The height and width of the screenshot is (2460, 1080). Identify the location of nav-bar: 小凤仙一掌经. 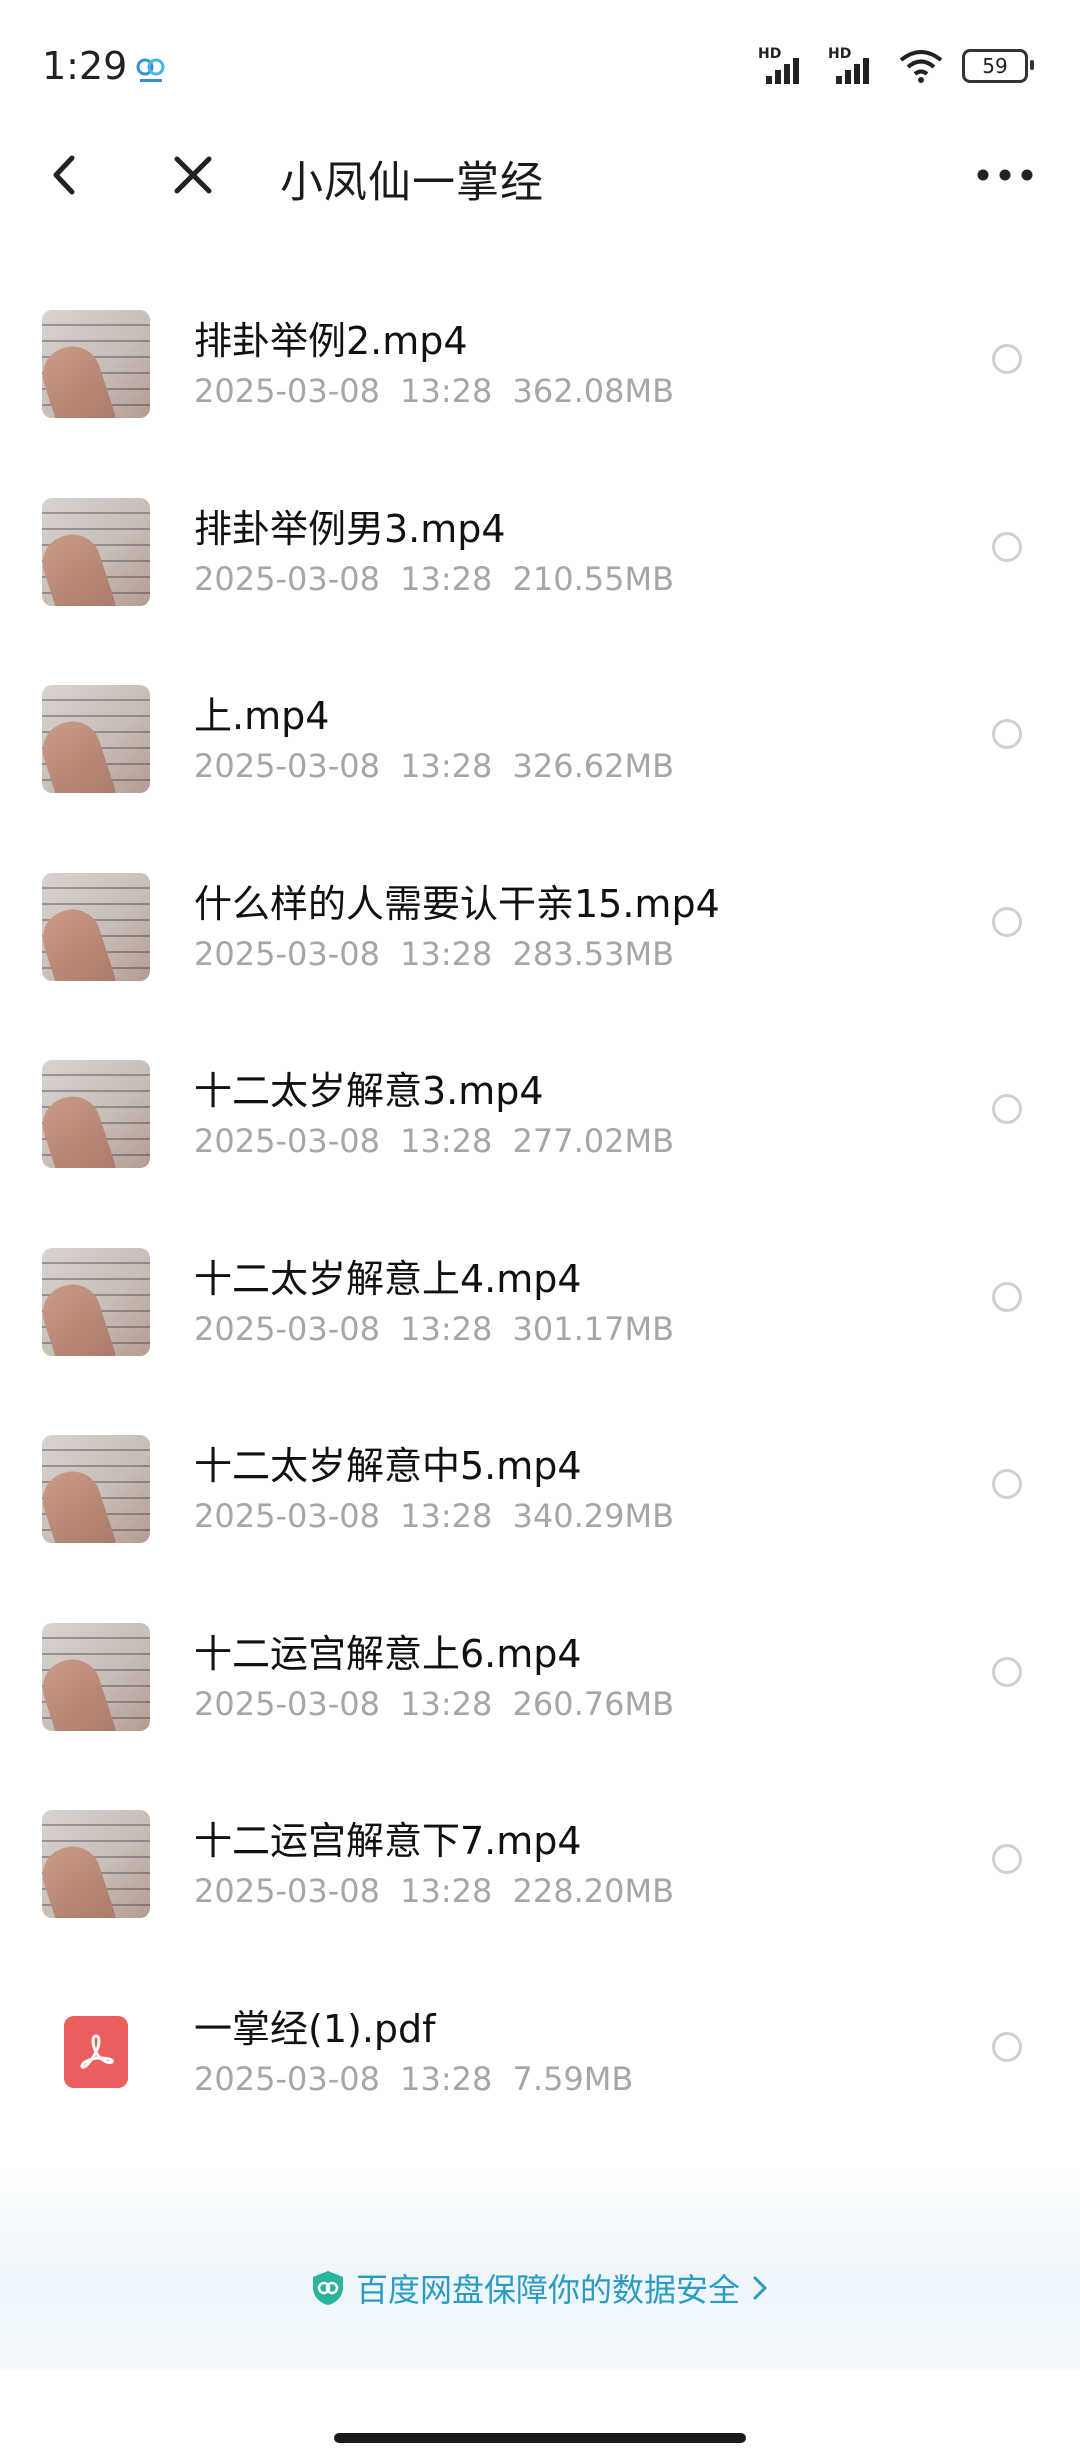
(540, 175).